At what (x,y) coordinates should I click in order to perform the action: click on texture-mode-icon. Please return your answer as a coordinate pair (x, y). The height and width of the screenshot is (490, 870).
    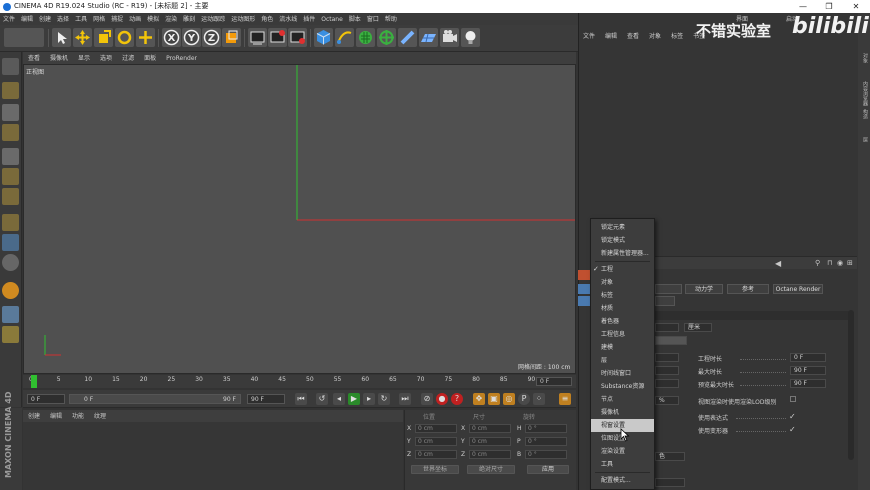
    Looking at the image, I should click on (10, 112).